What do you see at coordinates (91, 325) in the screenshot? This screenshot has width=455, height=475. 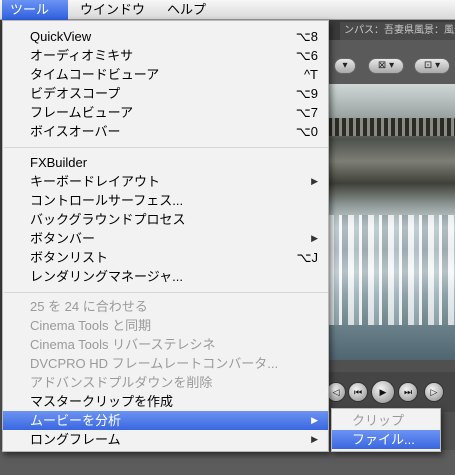 I see `menu-item-label: Cinema Tools と同期` at bounding box center [91, 325].